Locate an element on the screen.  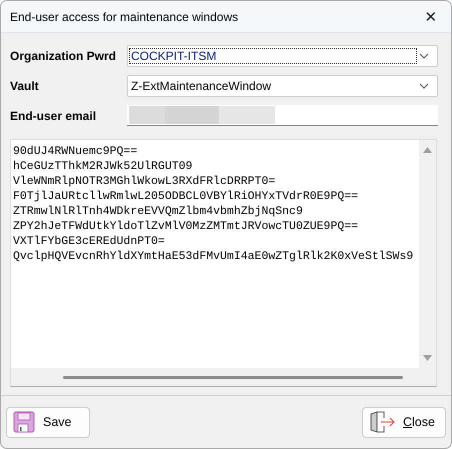
output-line: ZPY2hJeTFWdUtkYldoTlZvMlV0MzZMTmtJRVowcTU0ZUE9PQ== is located at coordinates (186, 226).